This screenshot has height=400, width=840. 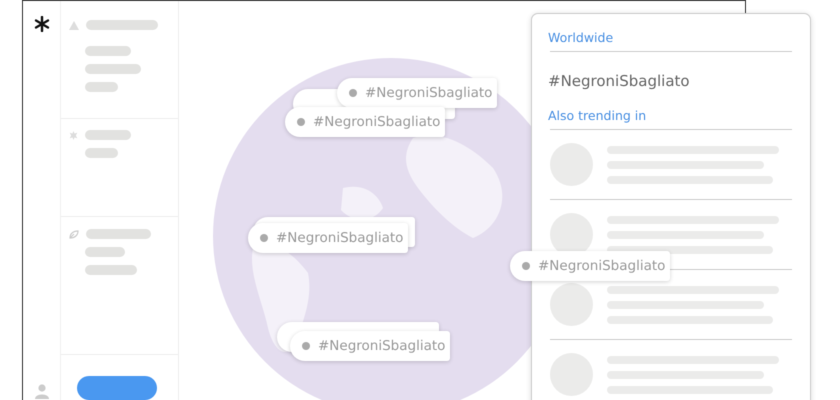 I want to click on section-heading: Also trending in, so click(x=598, y=115).